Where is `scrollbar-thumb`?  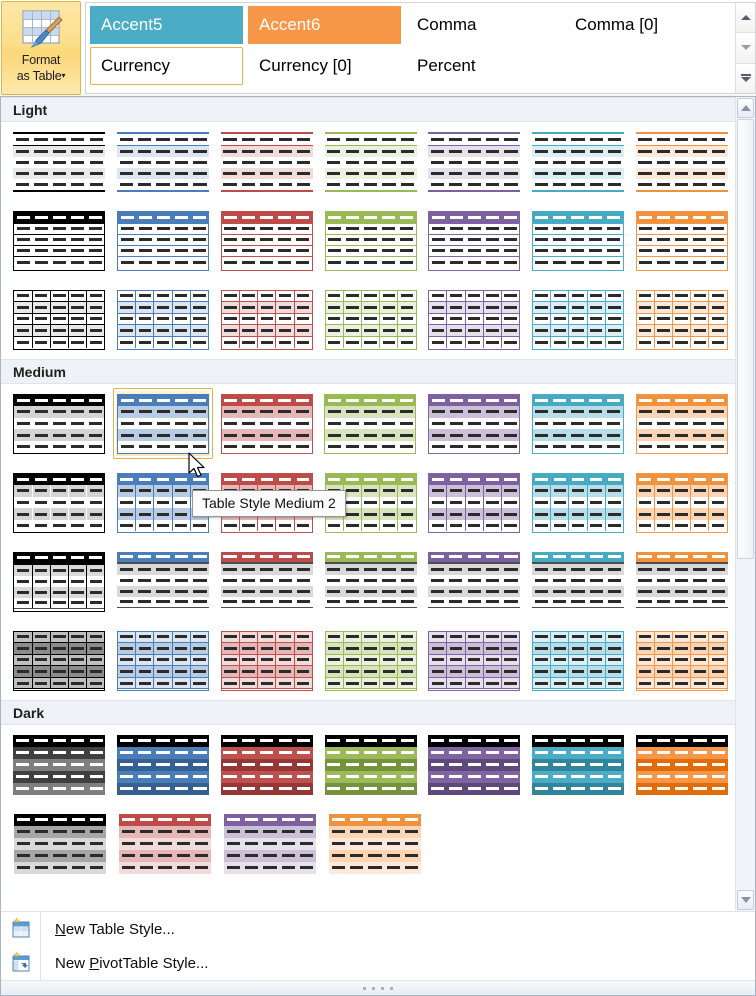
scrollbar-thumb is located at coordinates (745, 339).